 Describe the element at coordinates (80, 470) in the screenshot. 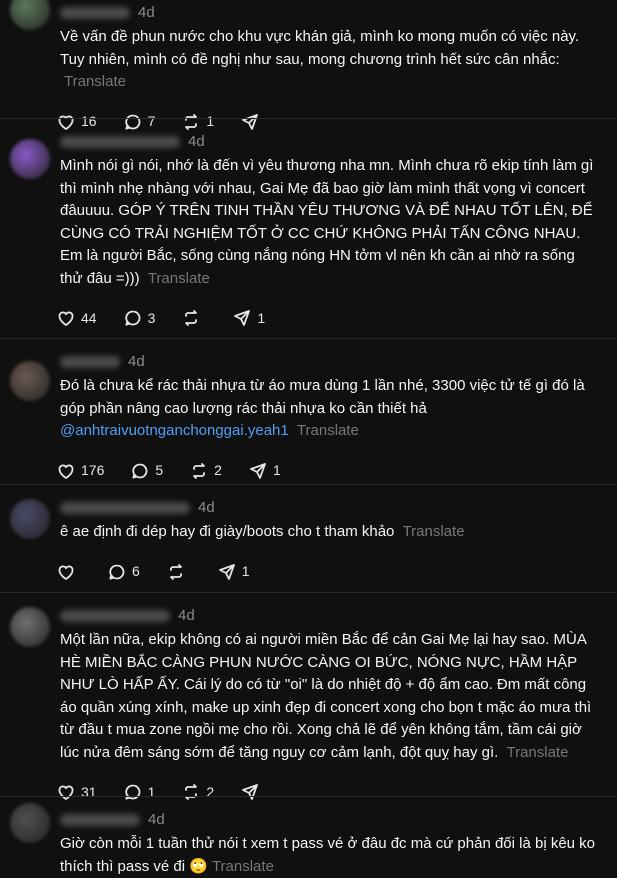

I see `like-button: 176` at that location.